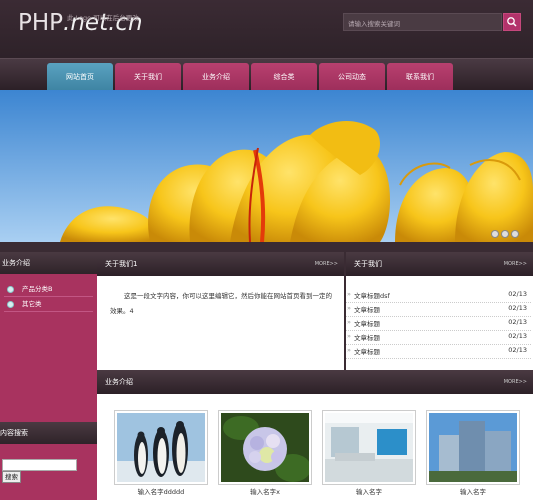  Describe the element at coordinates (216, 77) in the screenshot. I see `nav-item-business: 业务介绍` at that location.